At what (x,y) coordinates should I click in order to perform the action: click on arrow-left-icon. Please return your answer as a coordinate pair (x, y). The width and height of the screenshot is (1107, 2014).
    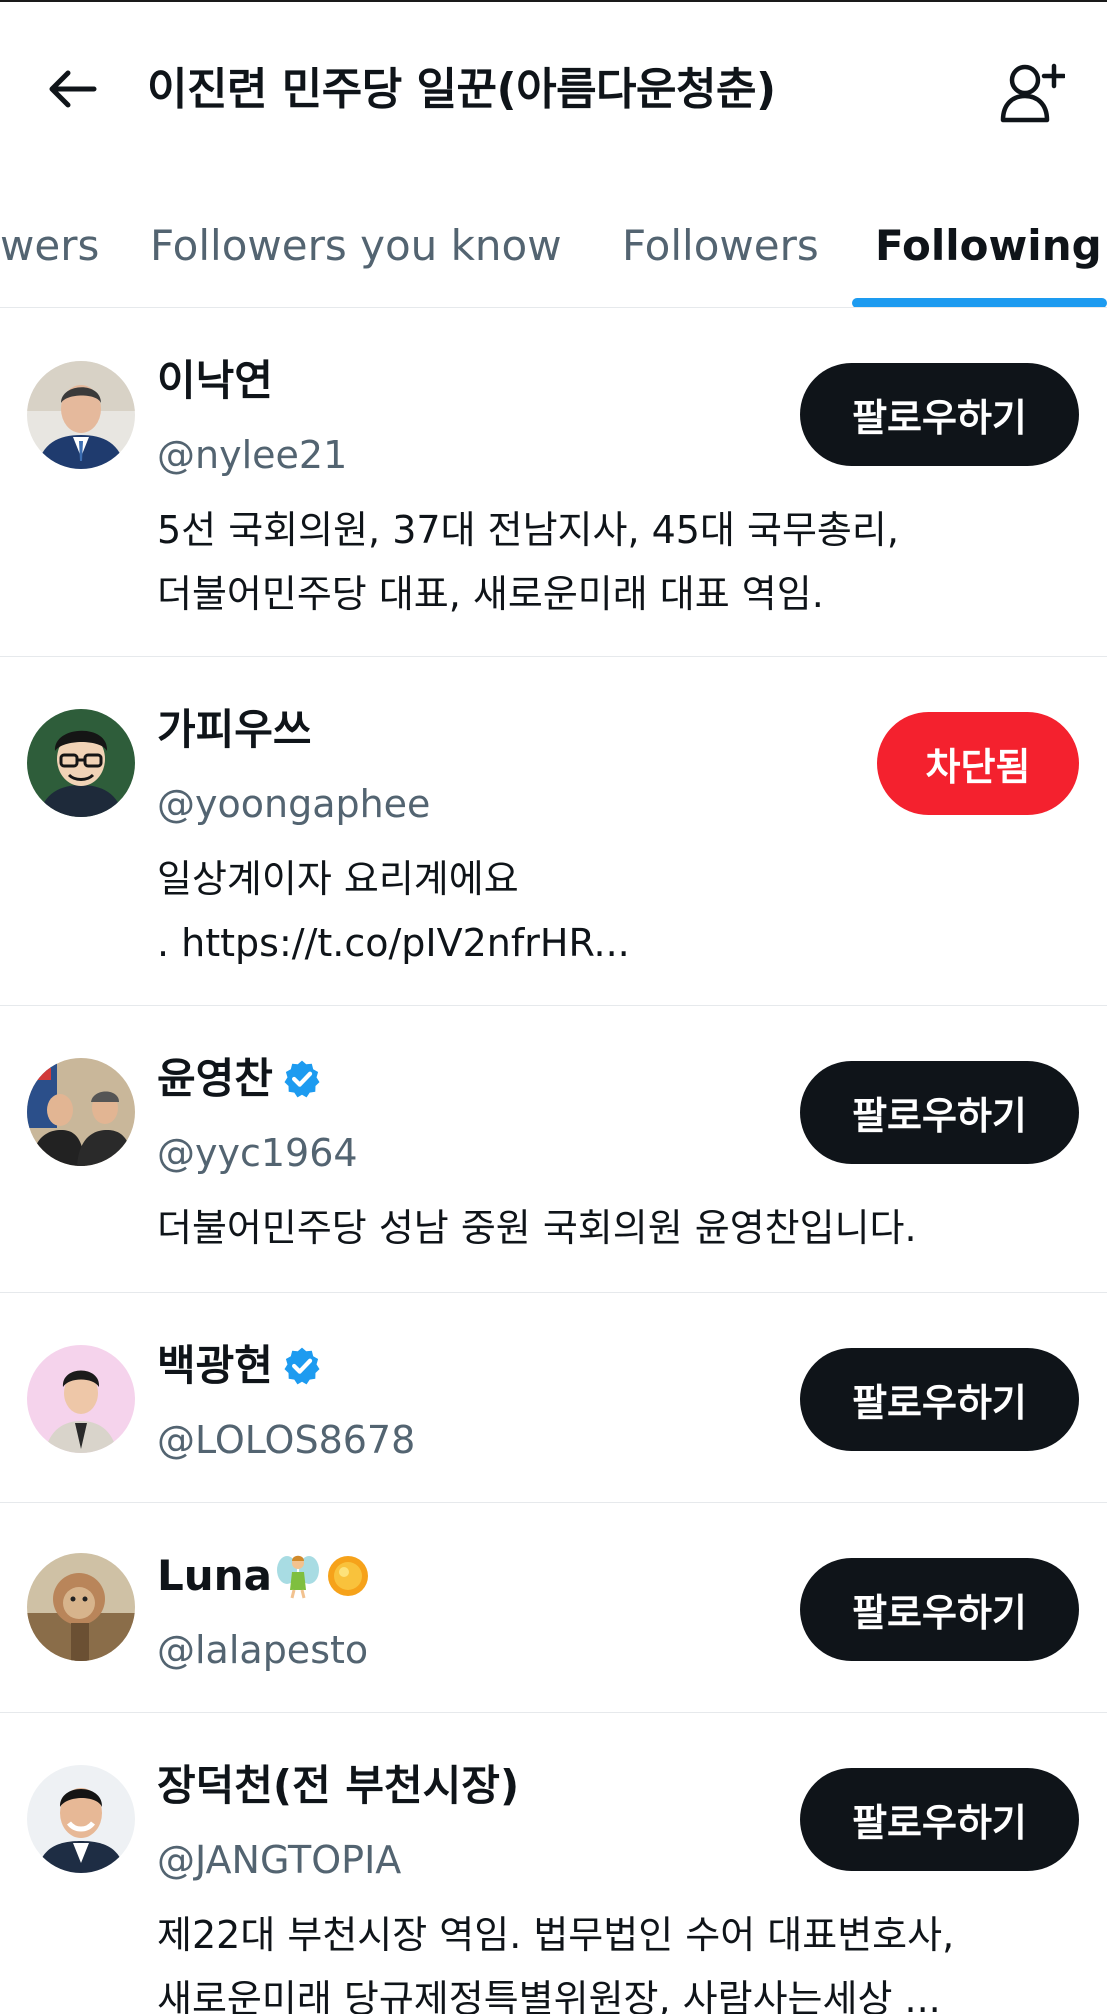
    Looking at the image, I should click on (73, 89).